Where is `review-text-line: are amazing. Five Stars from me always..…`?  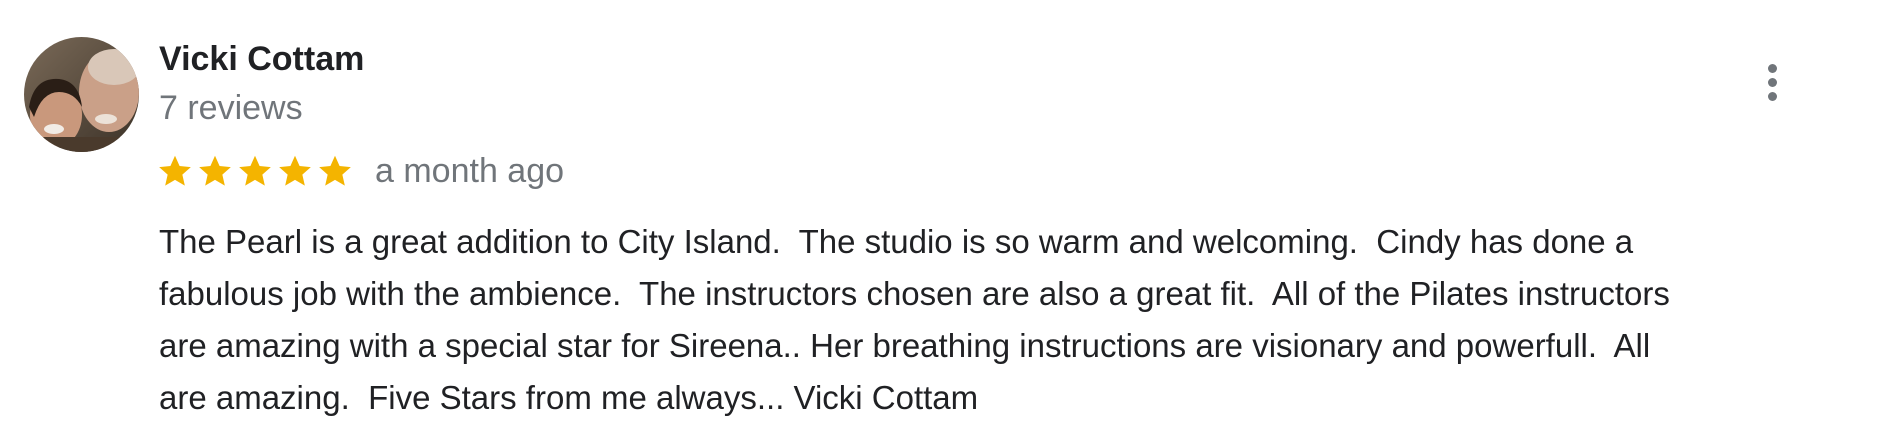 review-text-line: are amazing. Five Stars from me always..… is located at coordinates (569, 397).